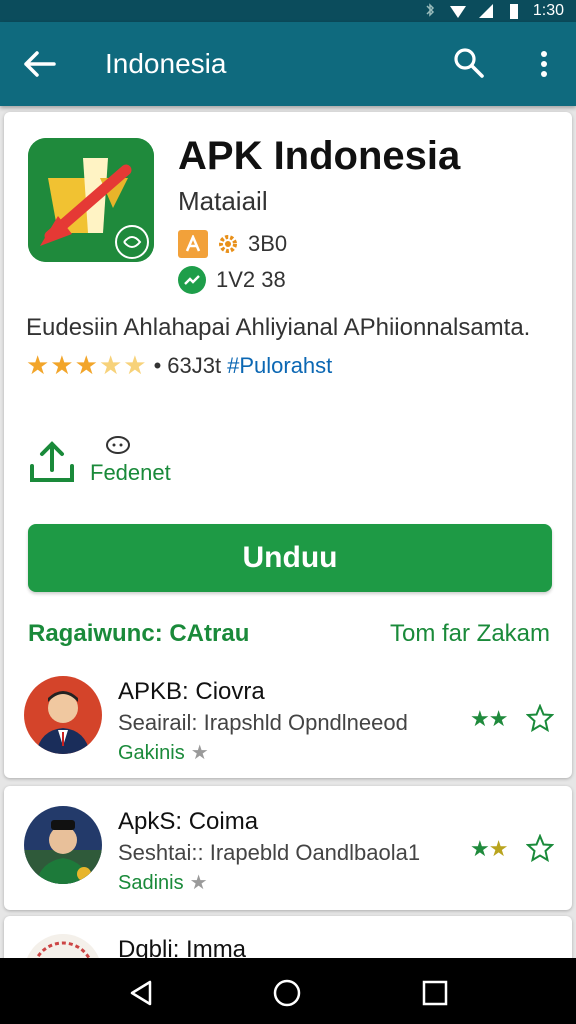 The width and height of the screenshot is (576, 1024). Describe the element at coordinates (290, 558) in the screenshot. I see `download-button: Unduu` at that location.